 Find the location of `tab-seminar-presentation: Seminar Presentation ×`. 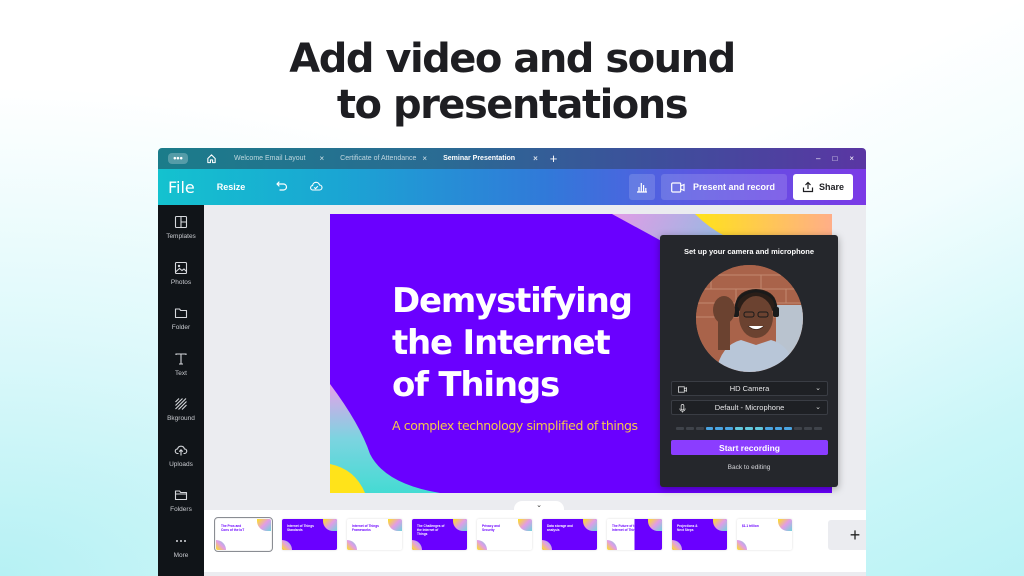

tab-seminar-presentation: Seminar Presentation × is located at coordinates (490, 158).